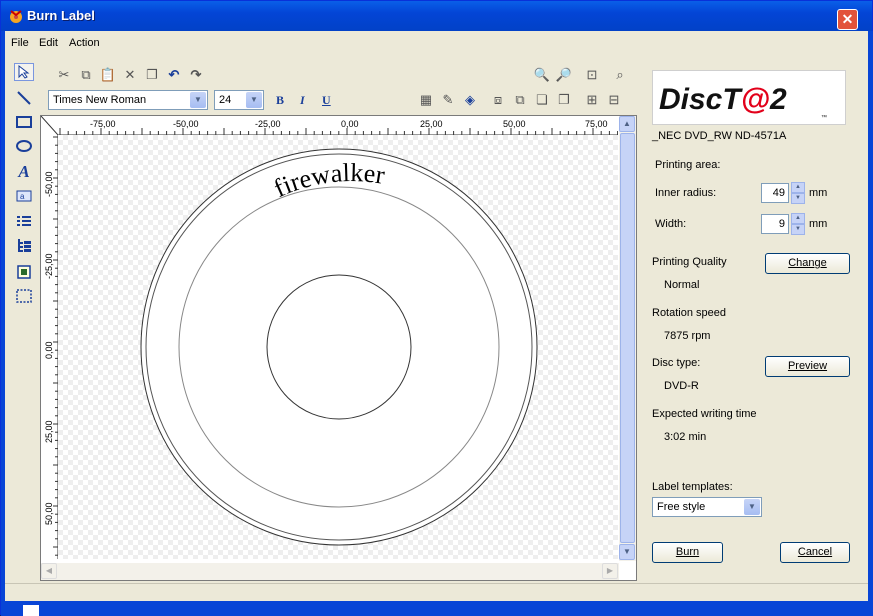 Image resolution: width=873 pixels, height=616 pixels. I want to click on image-icon, so click(24, 272).